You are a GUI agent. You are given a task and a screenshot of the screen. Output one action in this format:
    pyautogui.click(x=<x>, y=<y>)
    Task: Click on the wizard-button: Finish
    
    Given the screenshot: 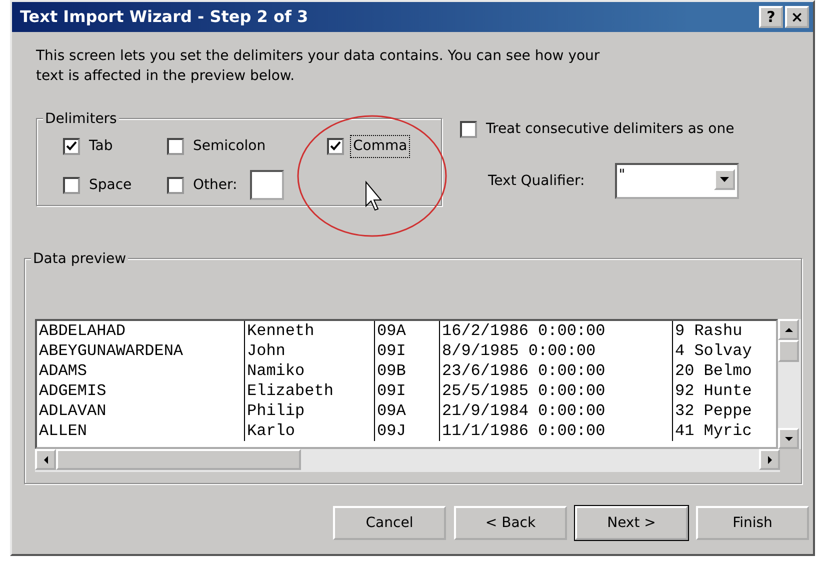 What is the action you would take?
    pyautogui.click(x=752, y=523)
    